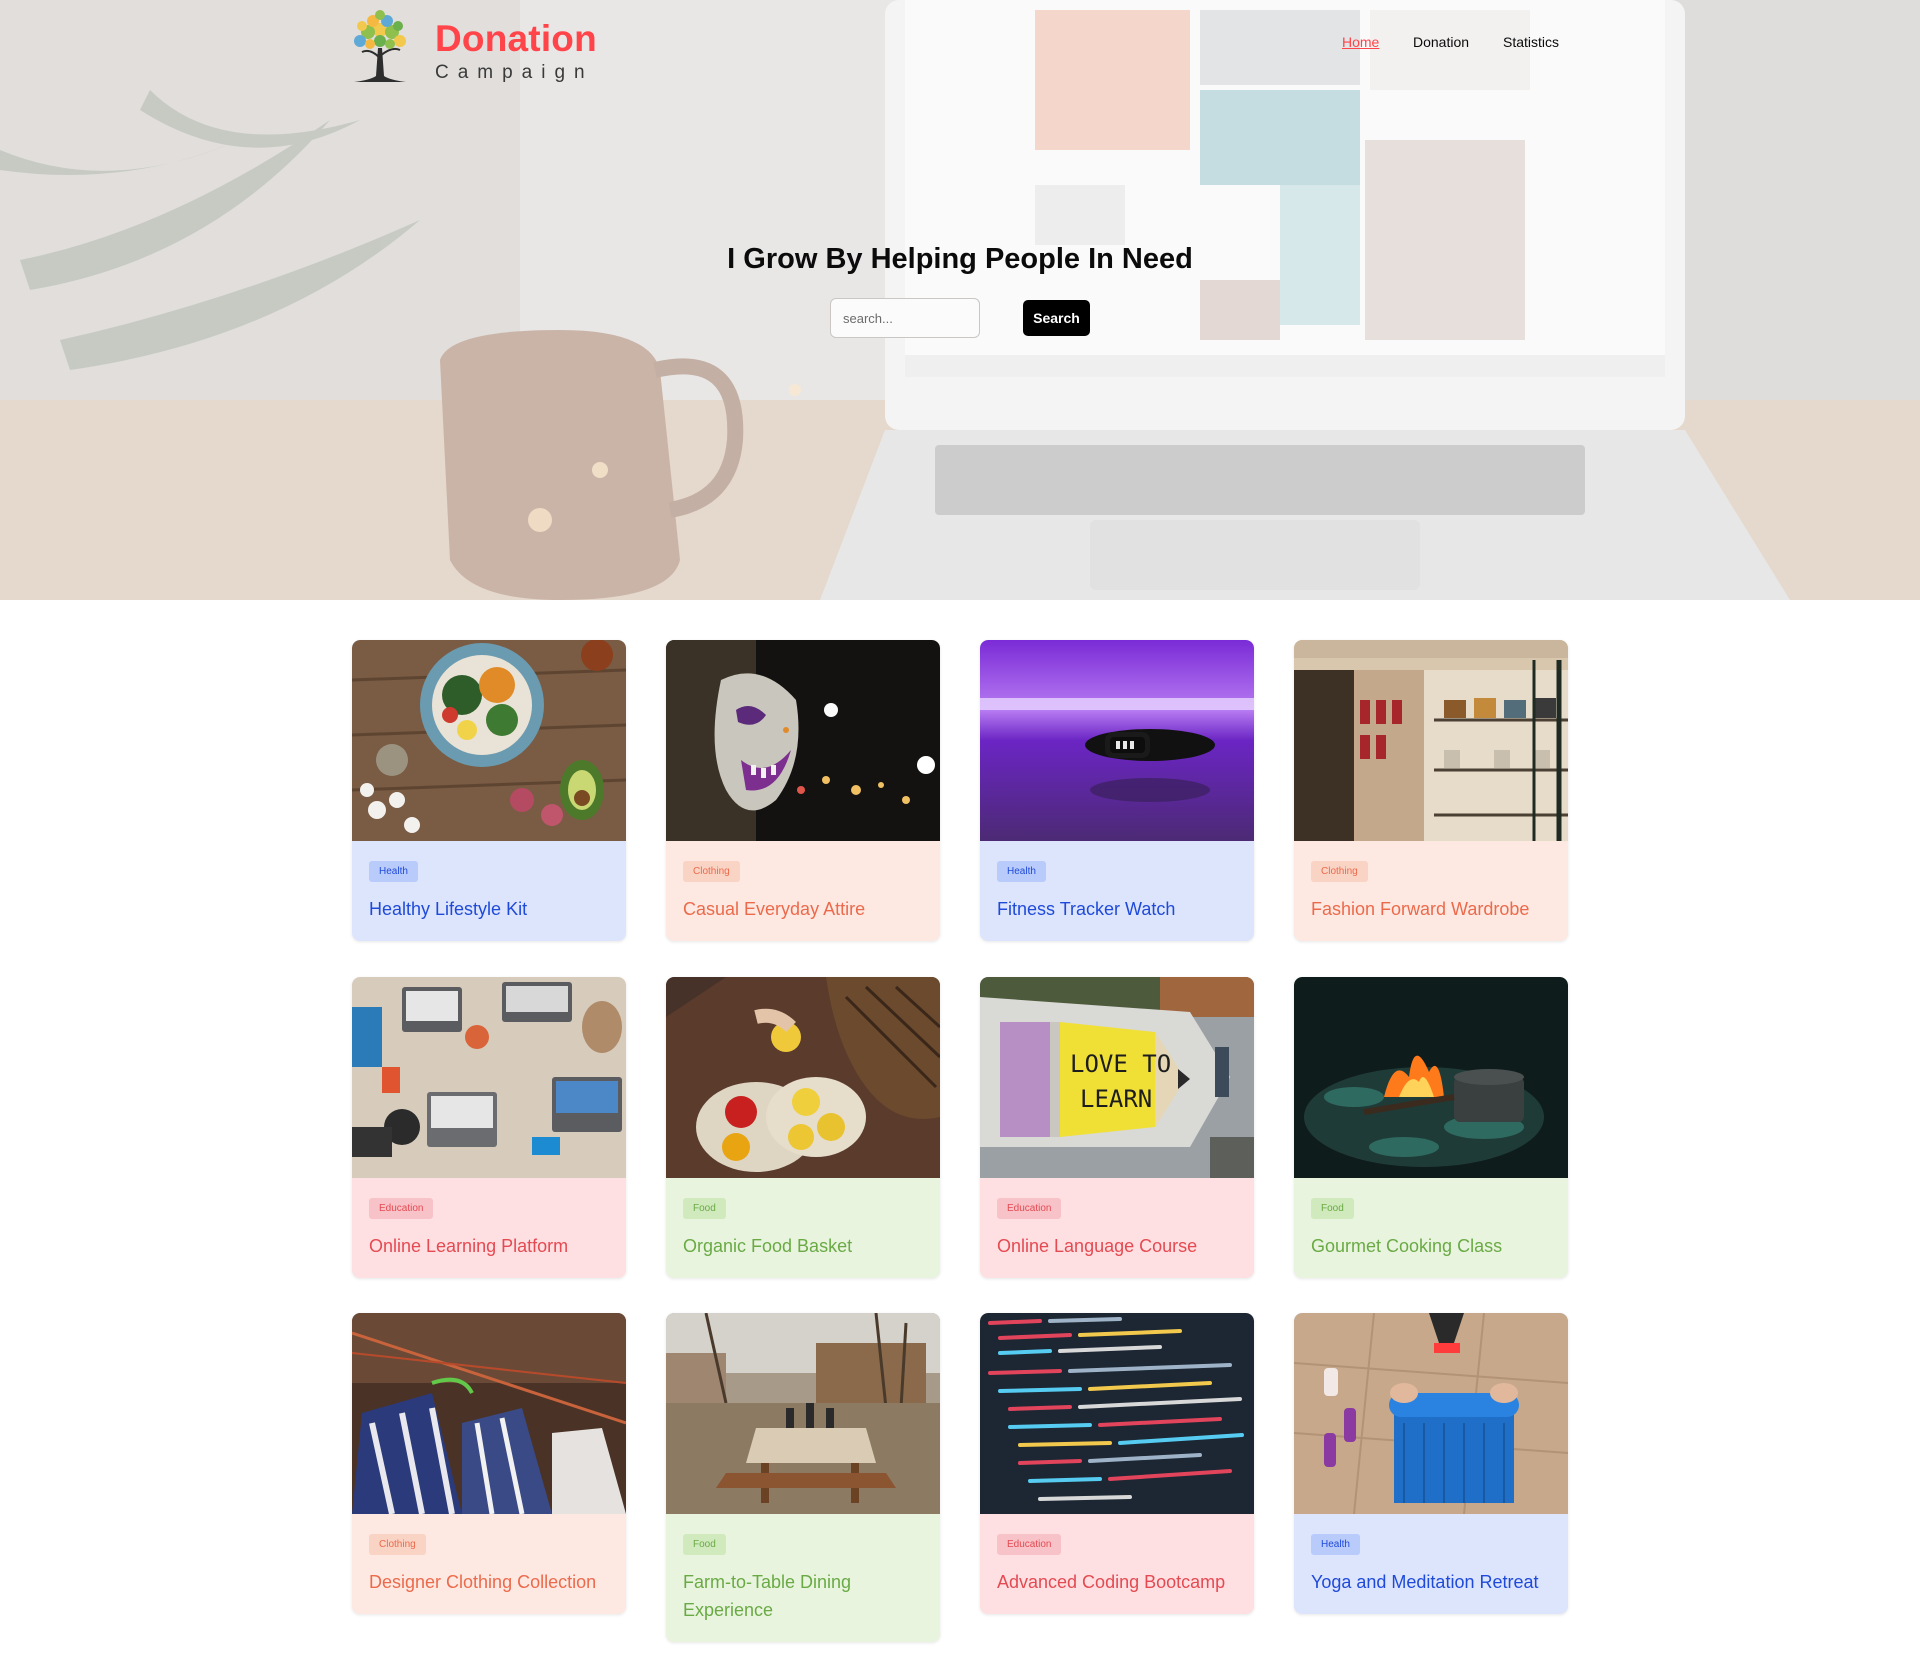 This screenshot has height=1676, width=1920. What do you see at coordinates (380, 46) in the screenshot?
I see `tree-logo-icon` at bounding box center [380, 46].